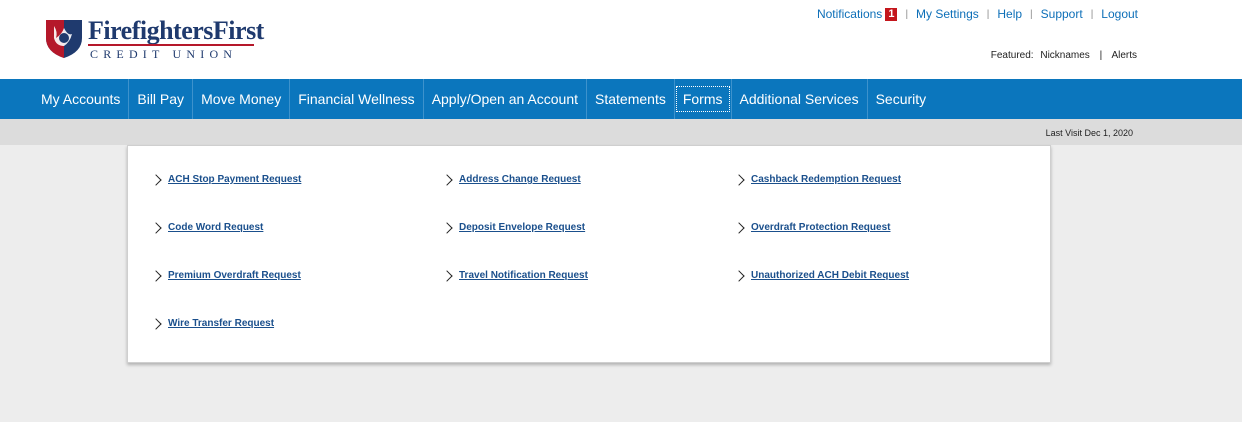 Image resolution: width=1242 pixels, height=422 pixels. What do you see at coordinates (703, 99) in the screenshot?
I see `nav-forms: Forms` at bounding box center [703, 99].